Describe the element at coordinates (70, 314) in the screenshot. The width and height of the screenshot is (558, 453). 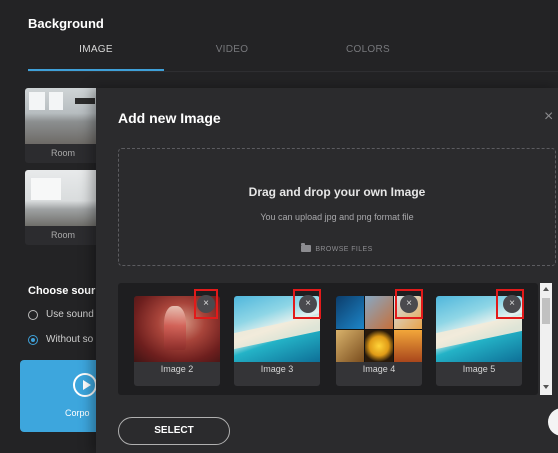
I see `use-sound-label: Use sound` at that location.